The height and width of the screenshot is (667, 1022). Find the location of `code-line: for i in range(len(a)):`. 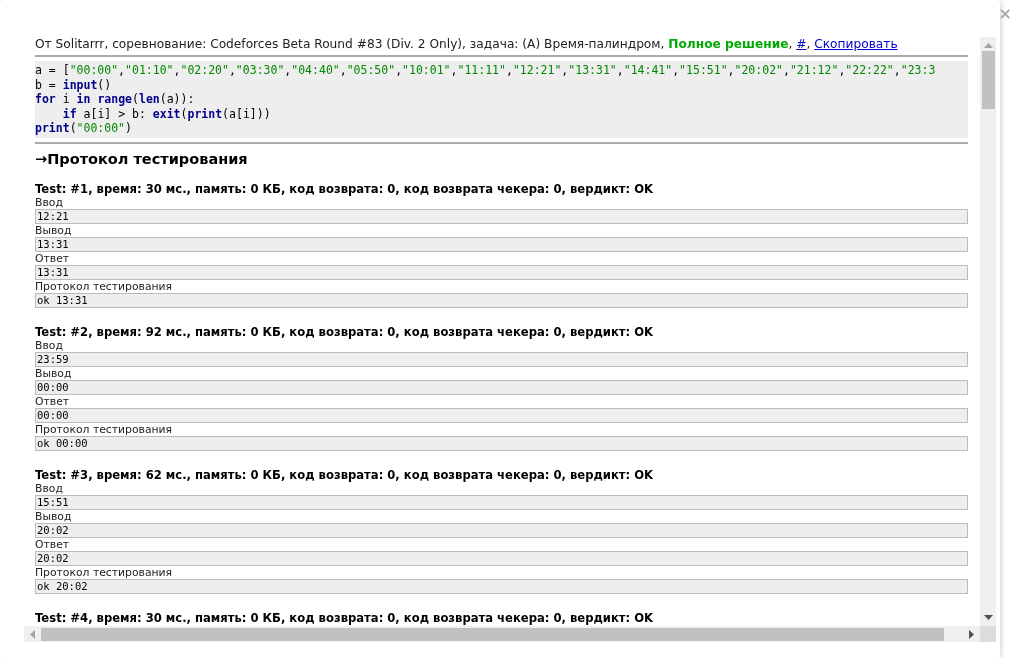

code-line: for i in range(len(a)): is located at coordinates (115, 99).